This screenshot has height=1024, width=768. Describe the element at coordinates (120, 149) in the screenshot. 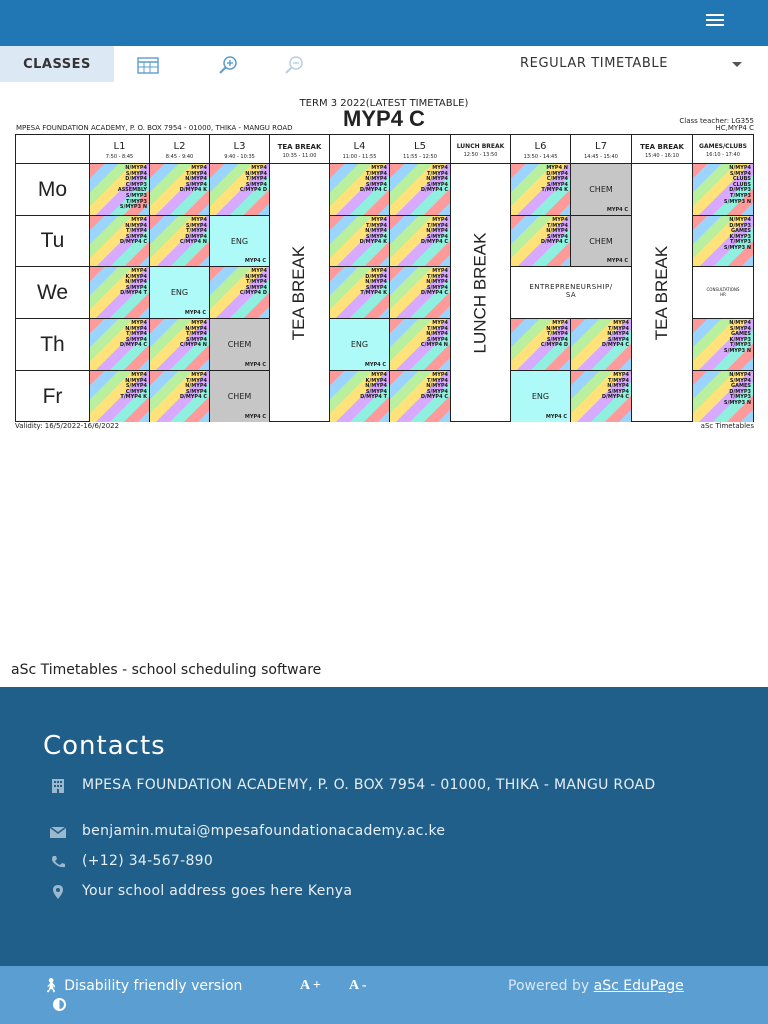

I see `period-header: L1 7:50 - 8:45` at that location.